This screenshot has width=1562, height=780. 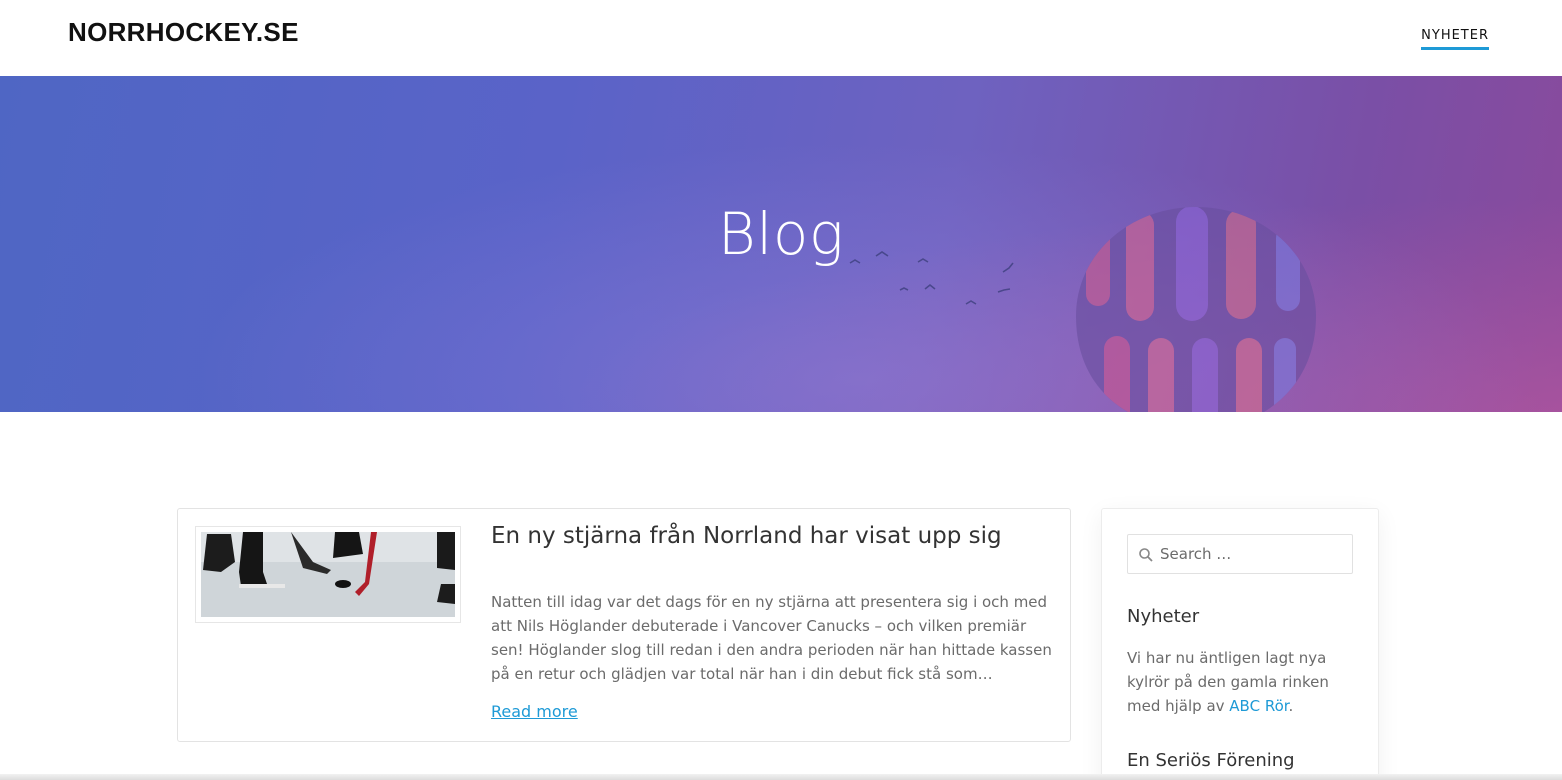 I want to click on main-nav: NYHETER, so click(x=1455, y=37).